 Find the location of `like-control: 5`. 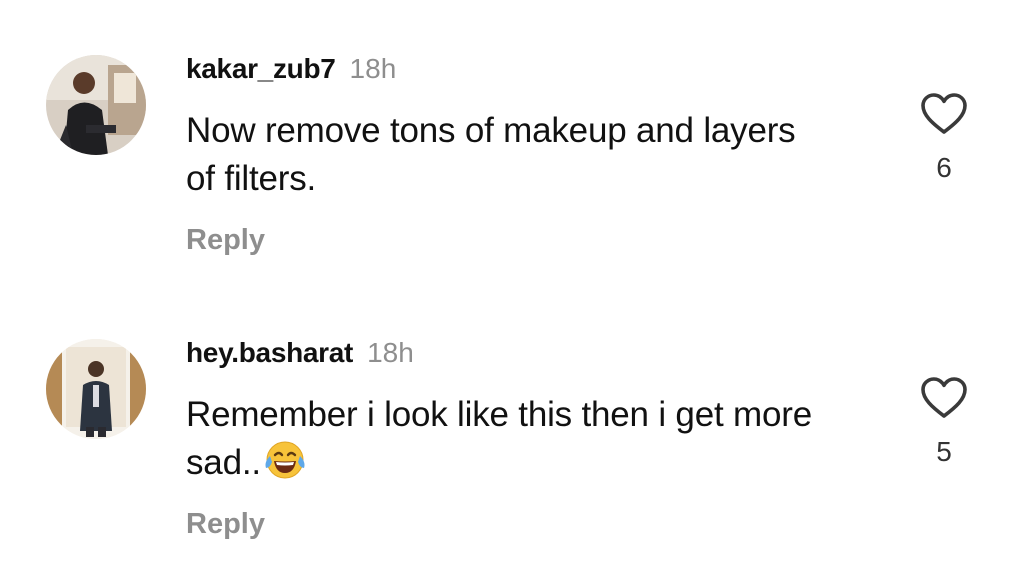

like-control: 5 is located at coordinates (944, 422).